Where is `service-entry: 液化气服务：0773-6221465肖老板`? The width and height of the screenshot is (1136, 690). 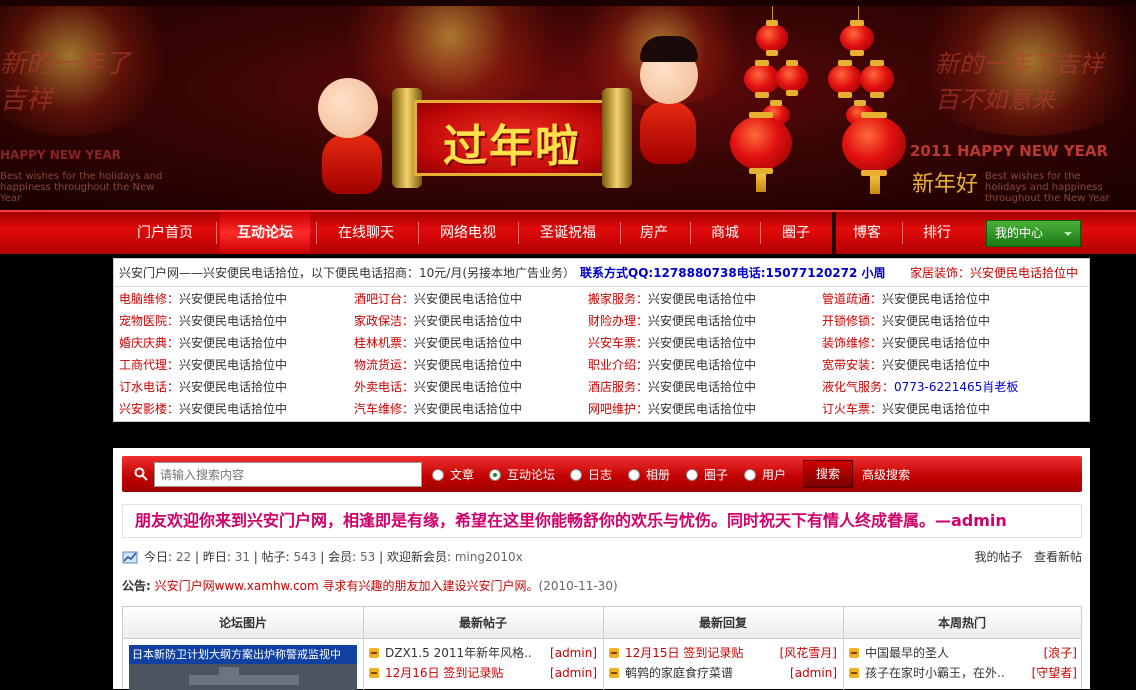 service-entry: 液化气服务：0773-6221465肖老板 is located at coordinates (920, 387).